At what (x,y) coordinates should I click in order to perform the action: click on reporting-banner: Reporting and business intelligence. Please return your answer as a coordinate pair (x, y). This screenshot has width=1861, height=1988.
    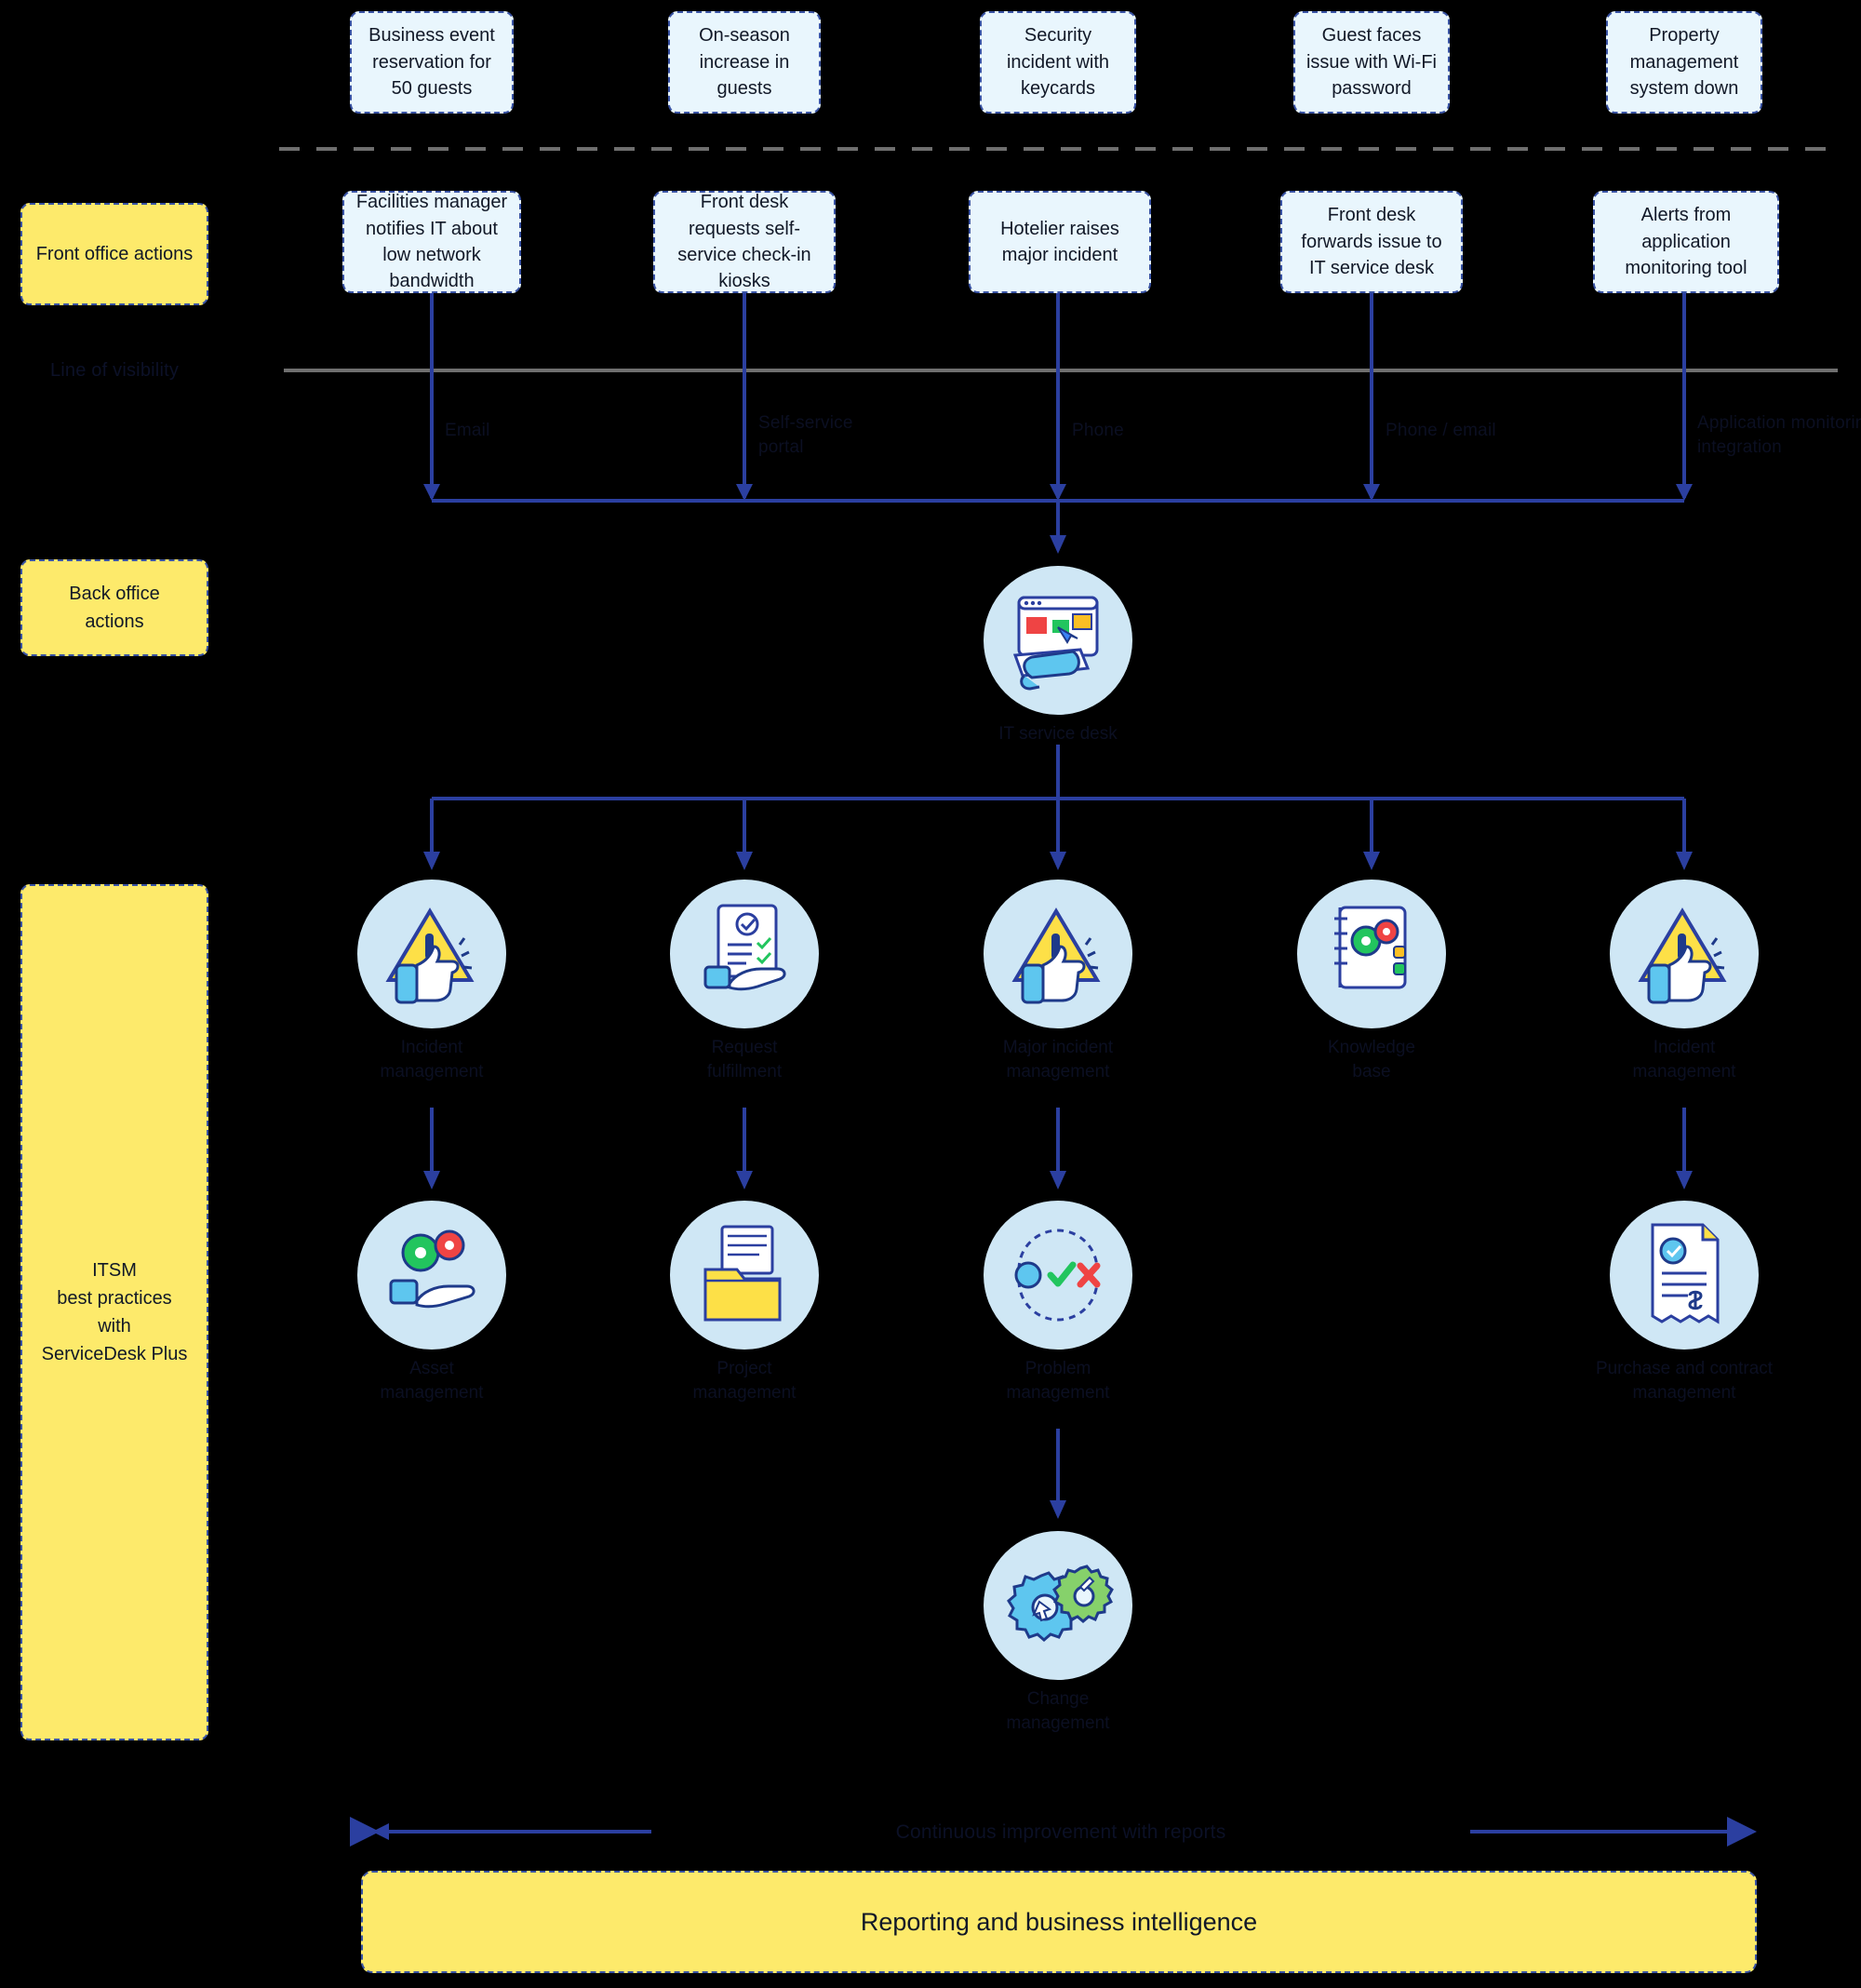
    Looking at the image, I should click on (1059, 1922).